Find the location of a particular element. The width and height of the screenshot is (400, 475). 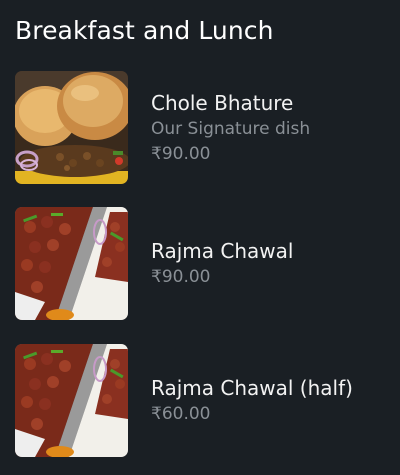

item-info: Chole Bhature Our Signature dish ₹90.00 is located at coordinates (271, 127).